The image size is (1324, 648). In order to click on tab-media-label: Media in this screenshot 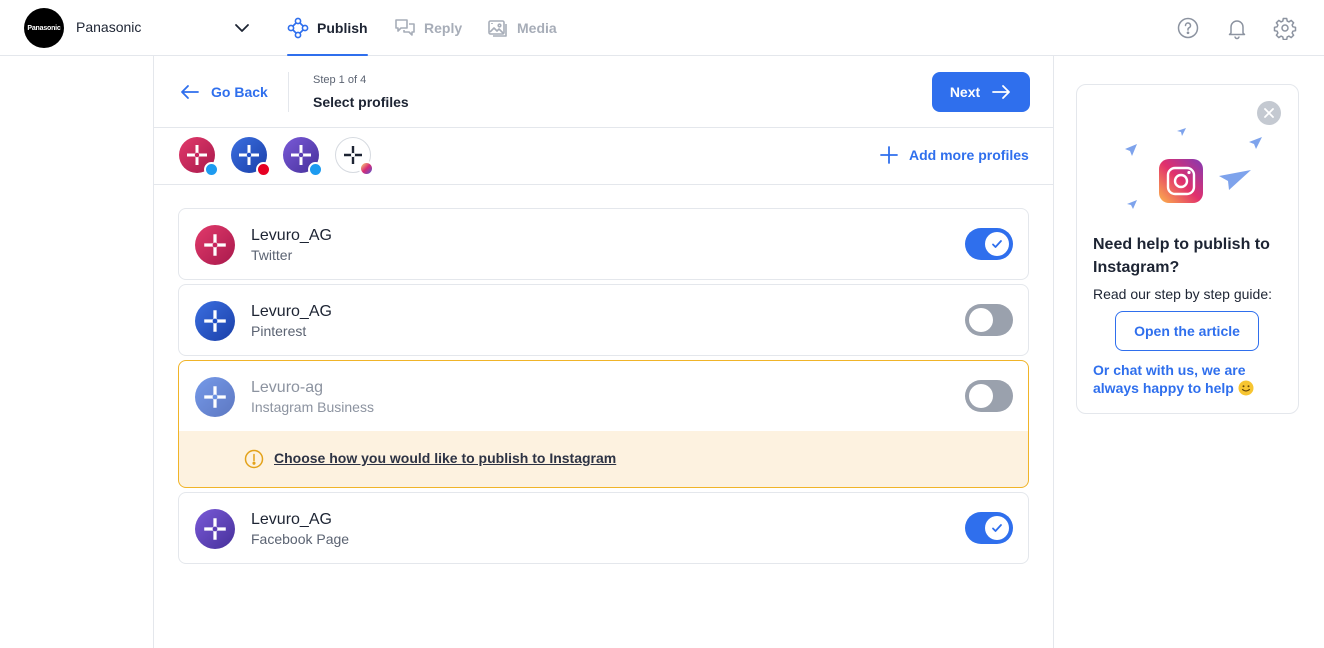, I will do `click(537, 28)`.